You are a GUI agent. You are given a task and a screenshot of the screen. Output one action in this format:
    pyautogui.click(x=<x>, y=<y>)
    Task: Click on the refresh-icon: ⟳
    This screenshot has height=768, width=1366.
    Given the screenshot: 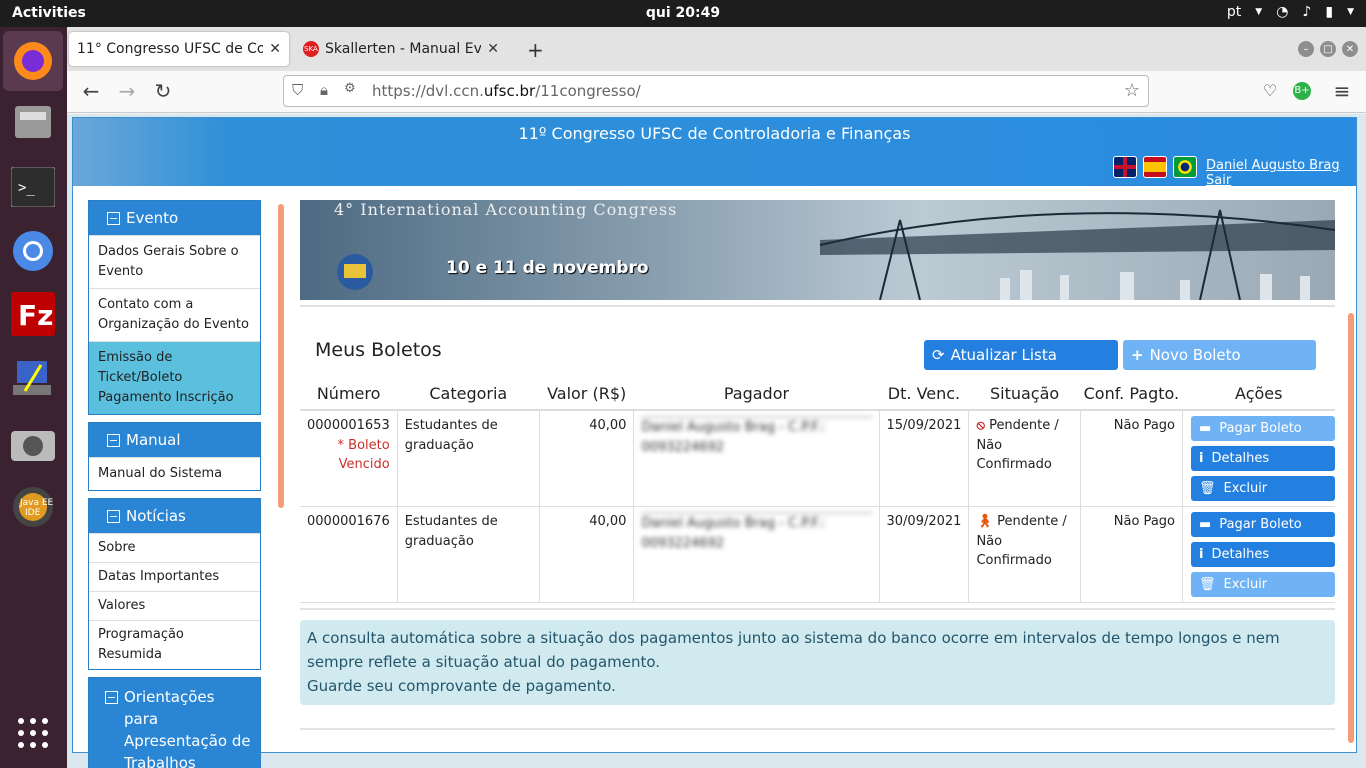 What is the action you would take?
    pyautogui.click(x=938, y=355)
    